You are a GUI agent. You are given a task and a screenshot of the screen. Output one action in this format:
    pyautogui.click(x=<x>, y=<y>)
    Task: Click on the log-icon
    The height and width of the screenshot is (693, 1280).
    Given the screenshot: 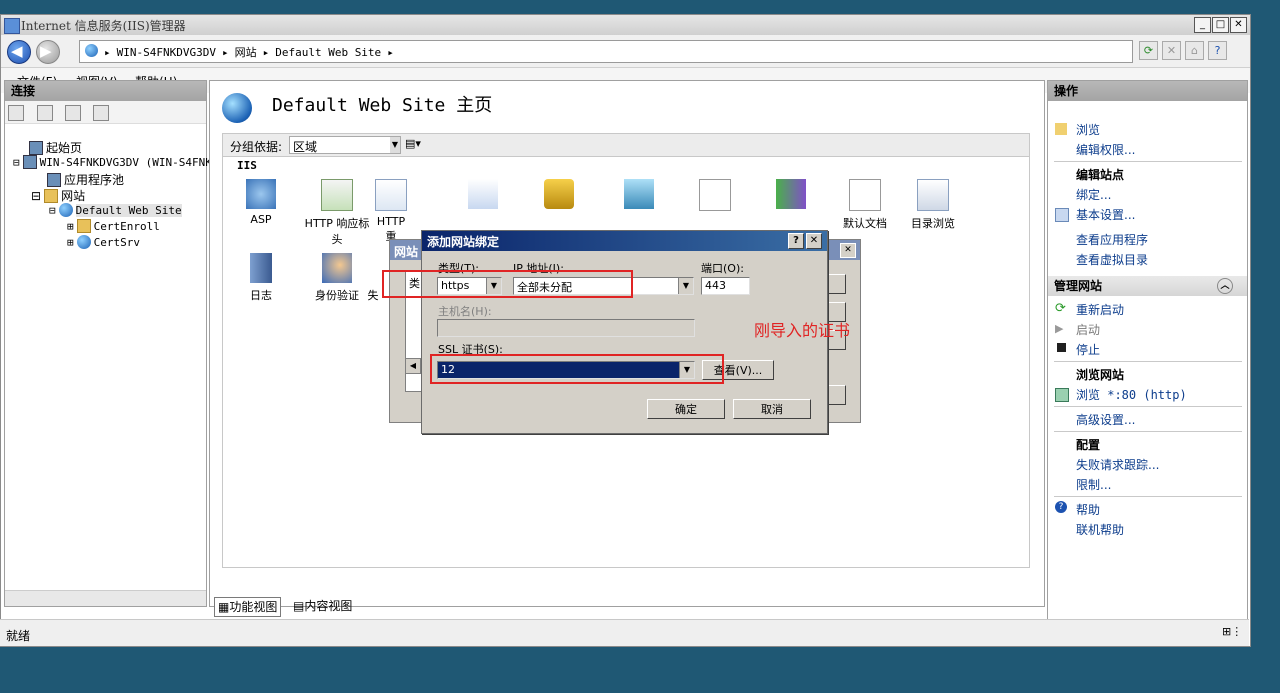 What is the action you would take?
    pyautogui.click(x=261, y=268)
    